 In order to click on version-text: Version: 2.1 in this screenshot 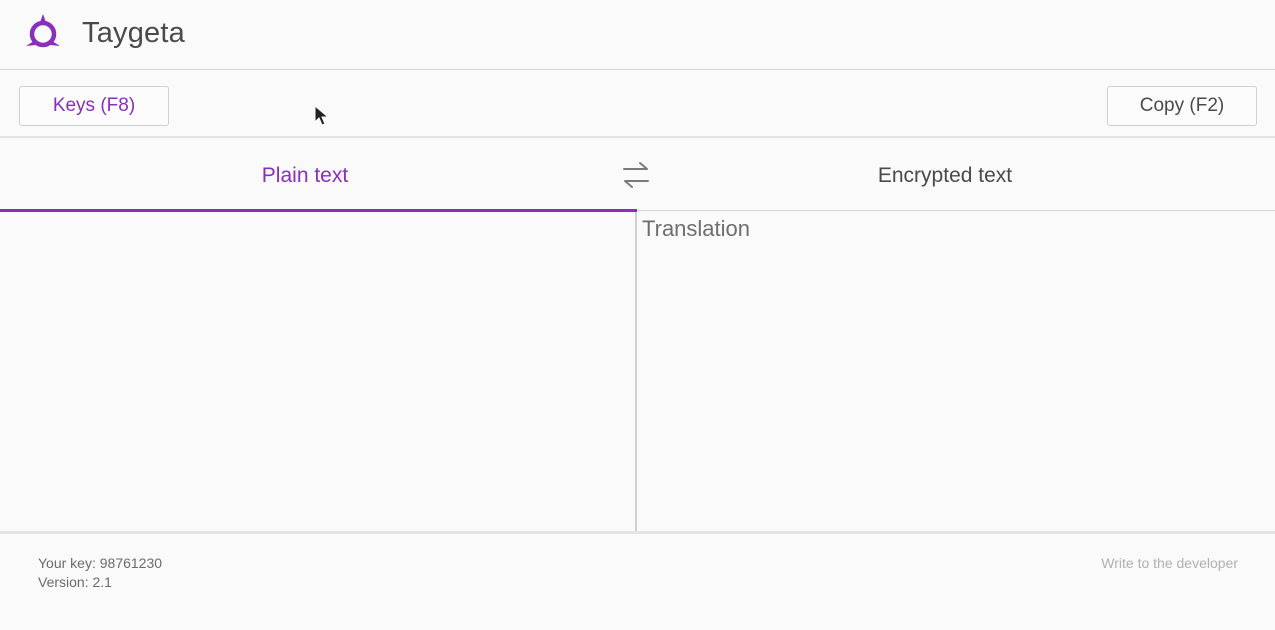, I will do `click(75, 582)`.